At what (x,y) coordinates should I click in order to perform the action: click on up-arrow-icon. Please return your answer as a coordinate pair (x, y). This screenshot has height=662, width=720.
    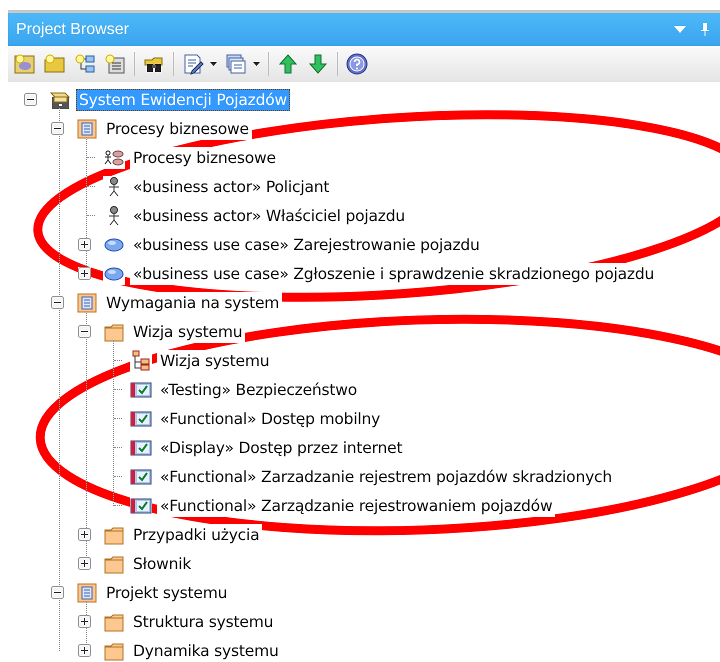
    Looking at the image, I should click on (288, 64).